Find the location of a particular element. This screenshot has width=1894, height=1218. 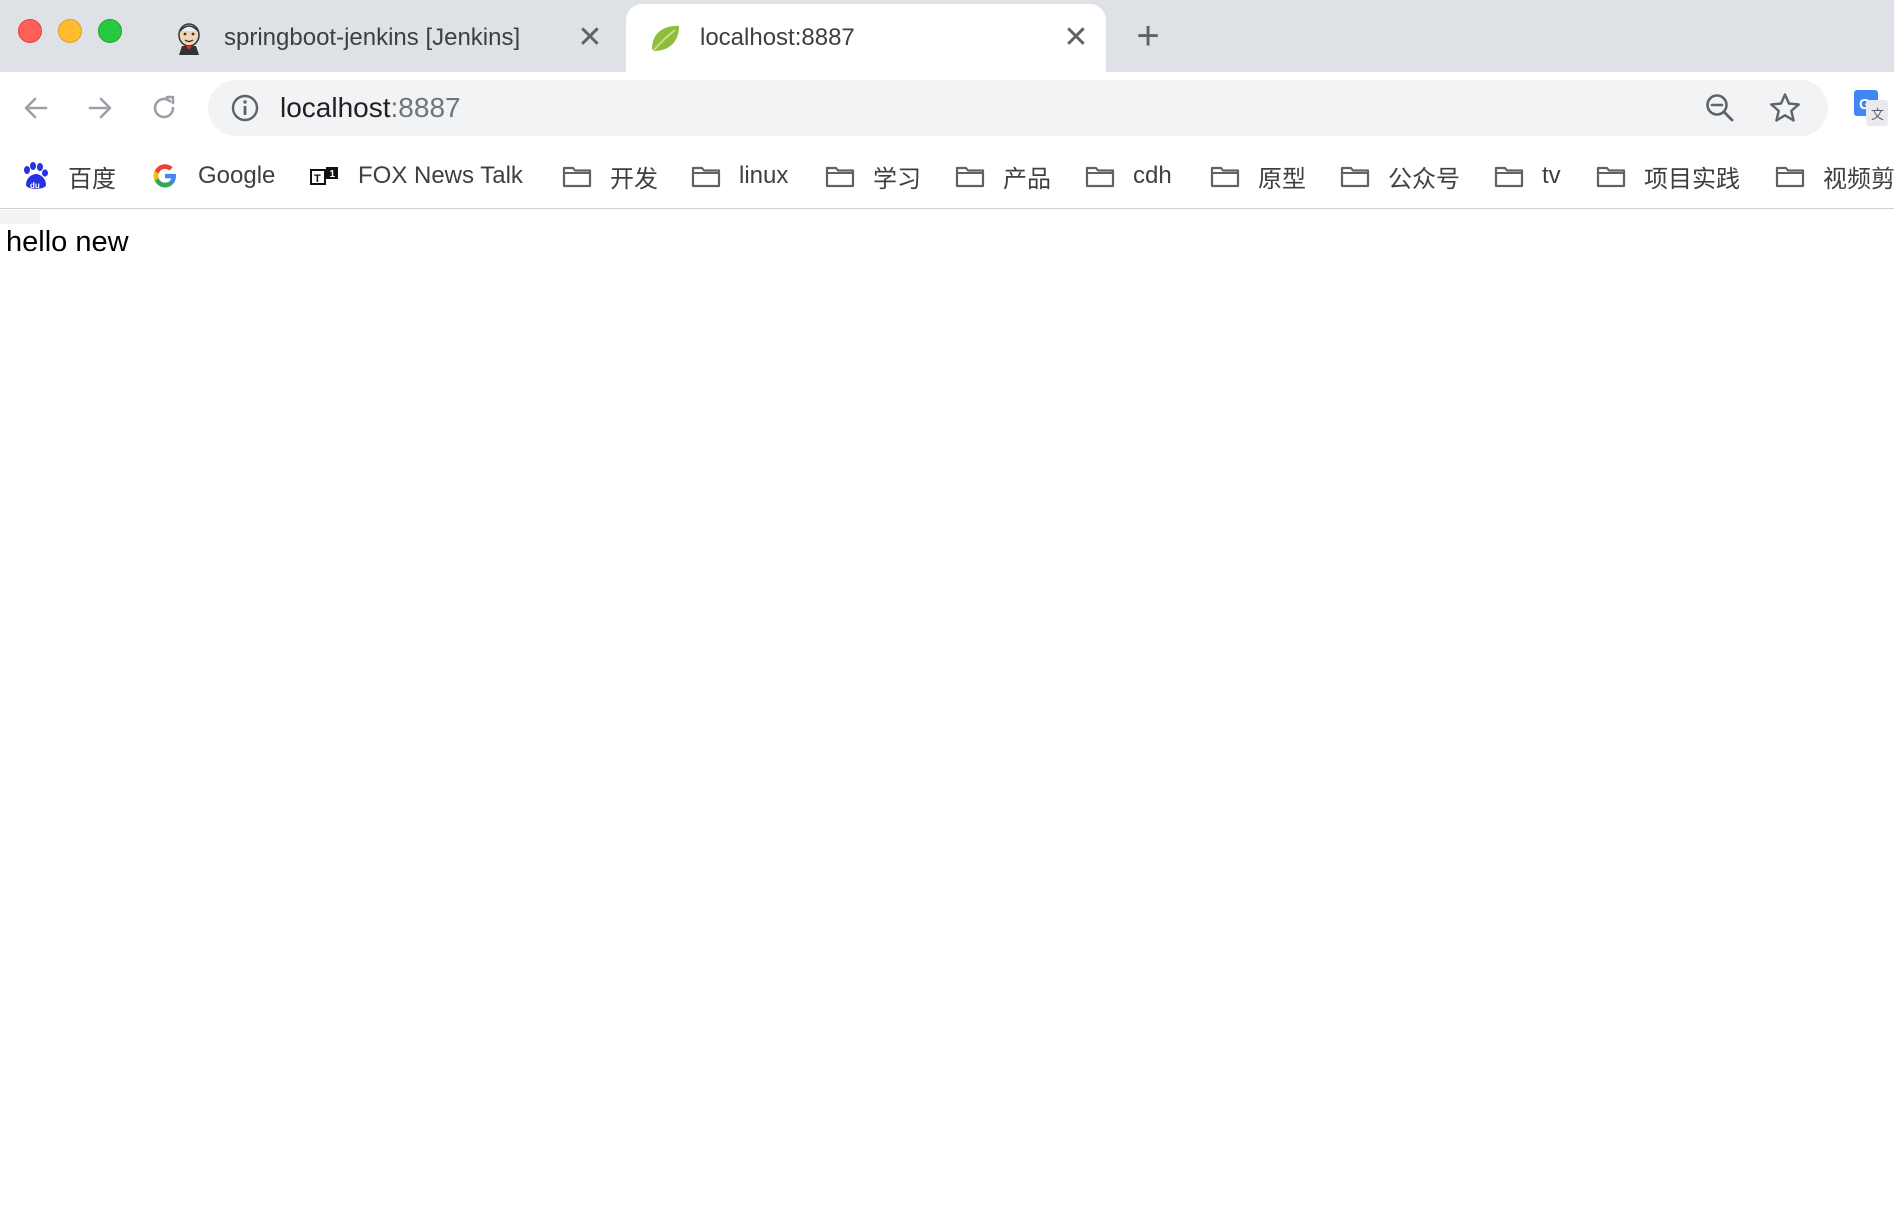

bookmark-folder-shipinjian: 视频剪 is located at coordinates (1834, 176).